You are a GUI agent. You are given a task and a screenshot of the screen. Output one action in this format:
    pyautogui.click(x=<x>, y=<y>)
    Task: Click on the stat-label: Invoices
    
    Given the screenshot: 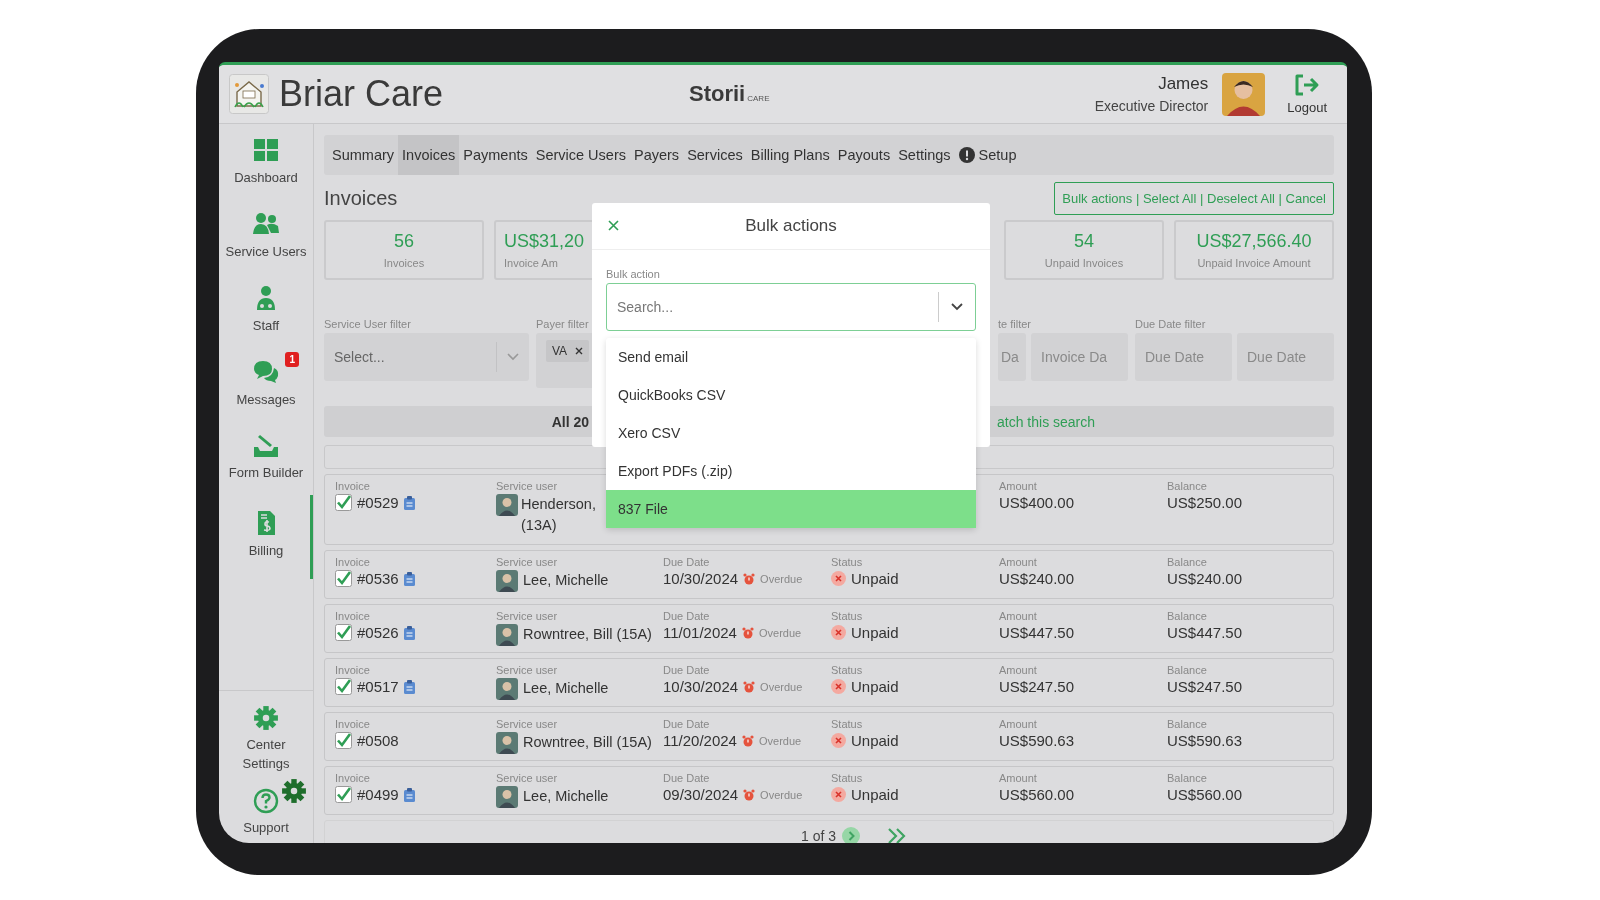 What is the action you would take?
    pyautogui.click(x=404, y=263)
    